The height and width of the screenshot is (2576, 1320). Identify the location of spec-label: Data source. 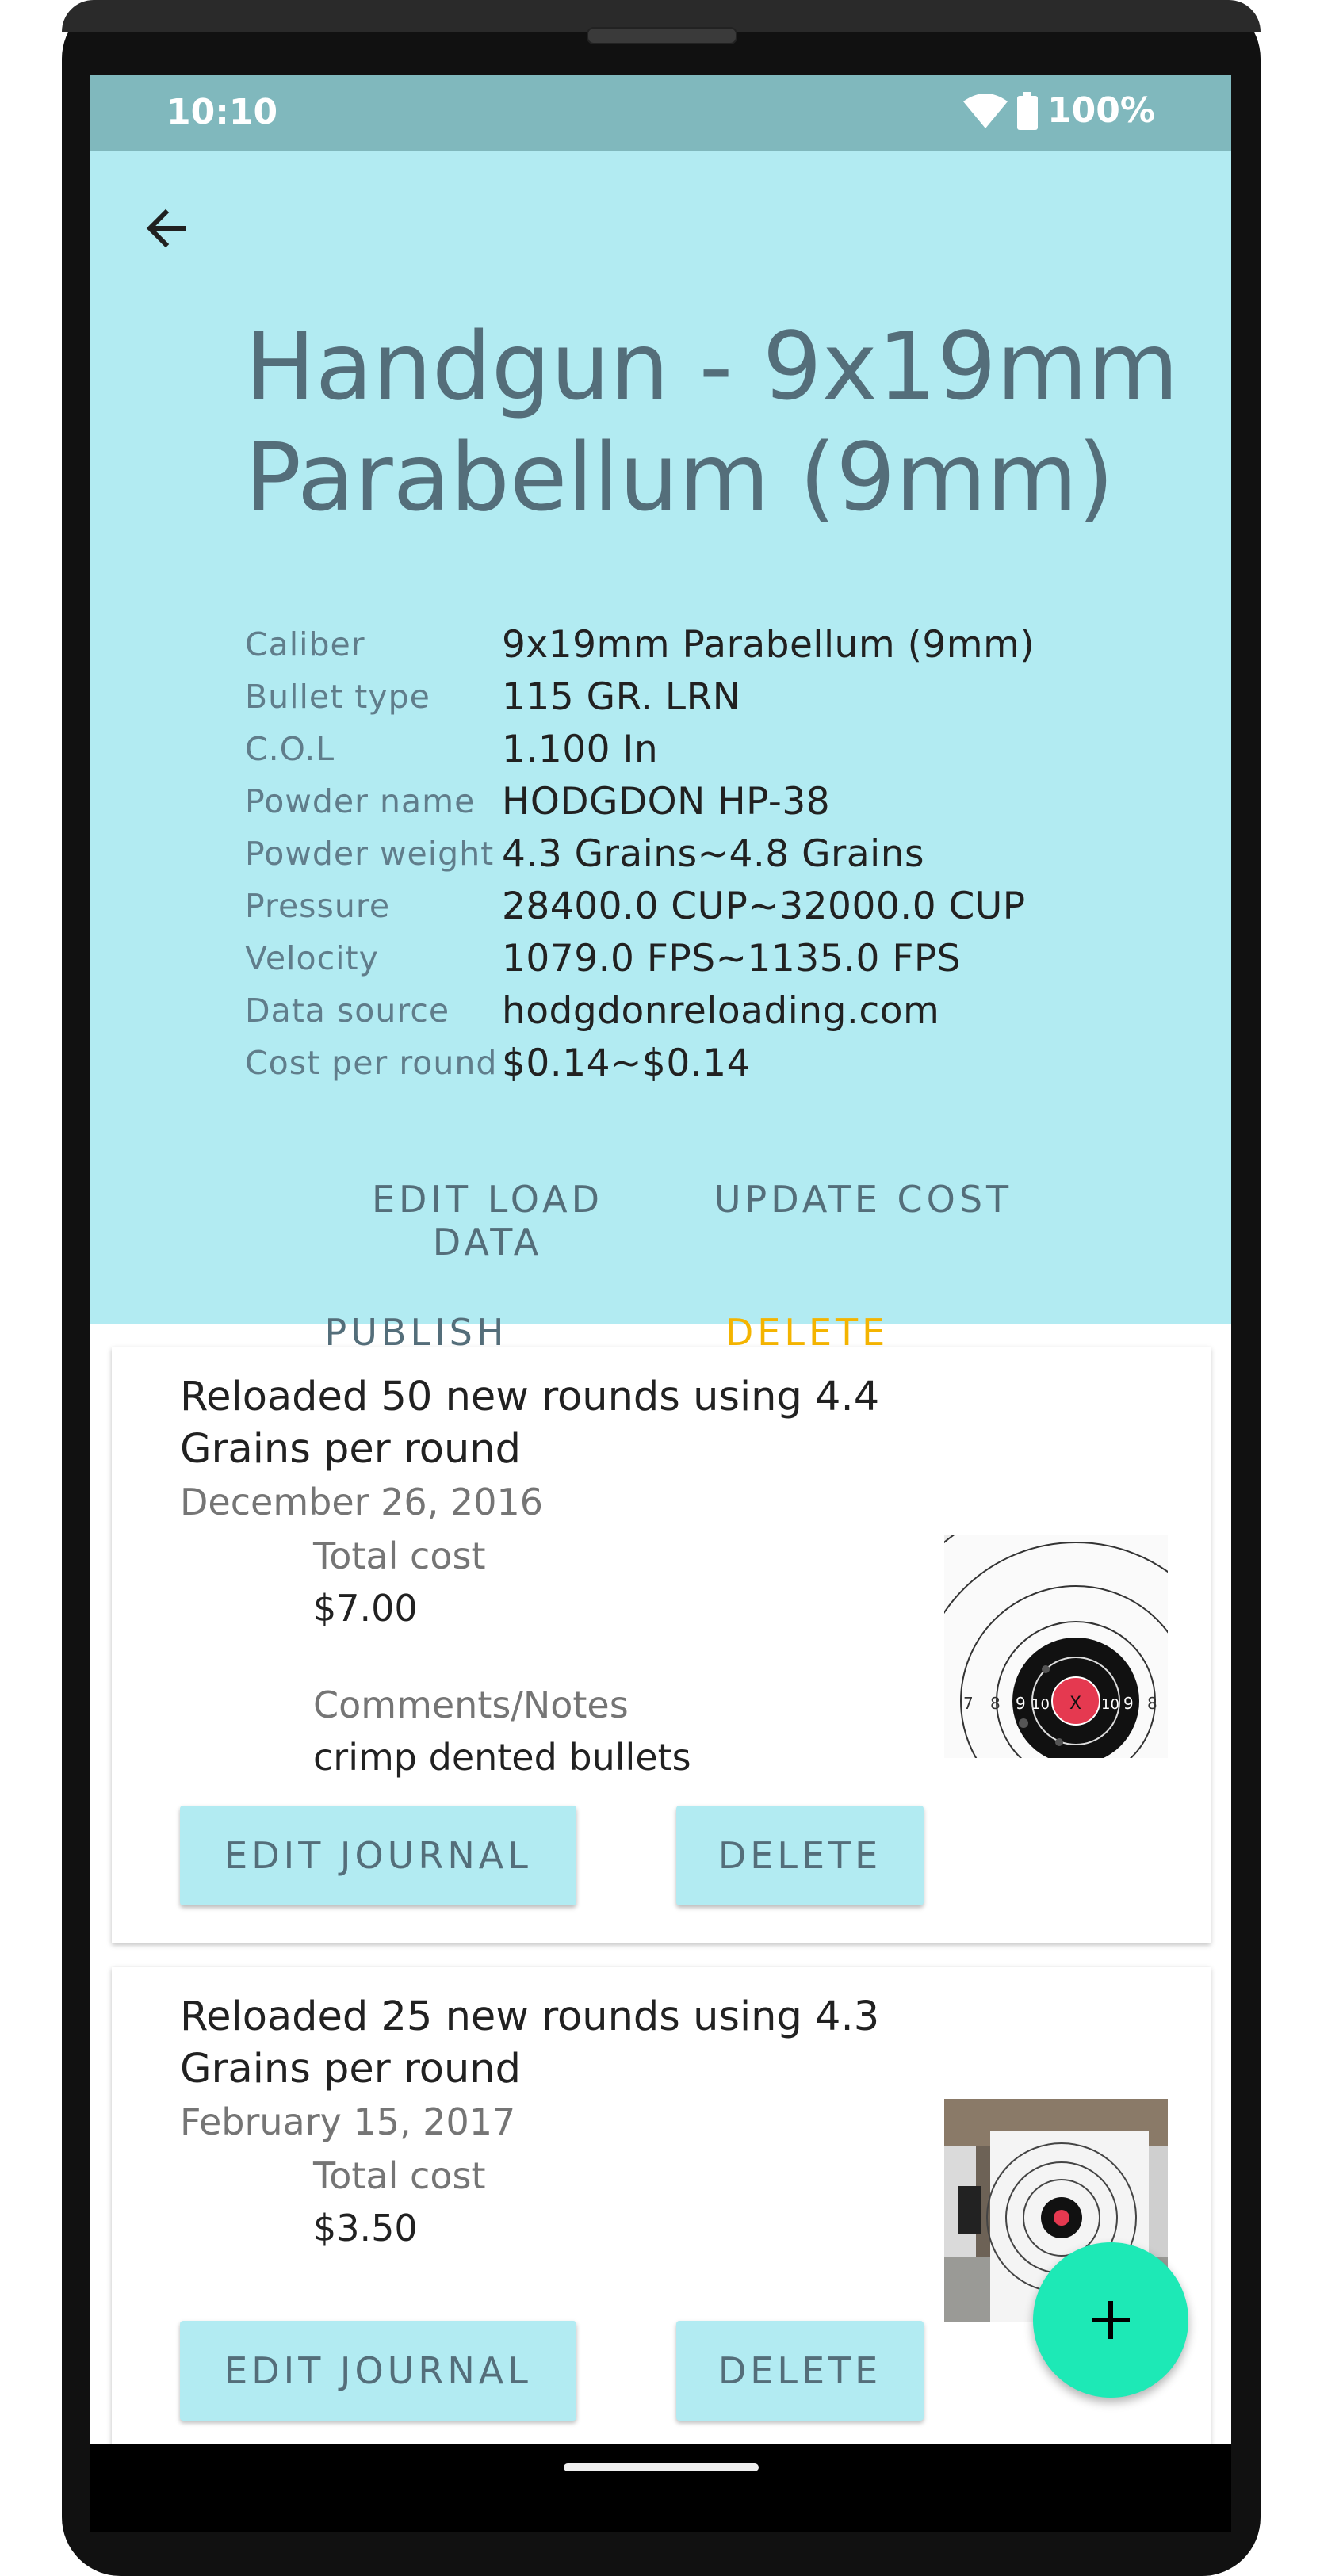
(348, 1011).